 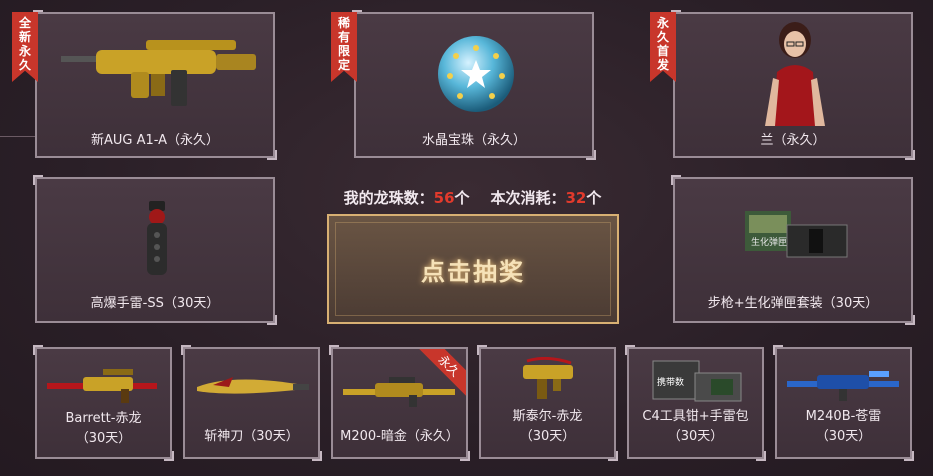 I want to click on prize-name: M240B-苍雷, so click(x=843, y=416).